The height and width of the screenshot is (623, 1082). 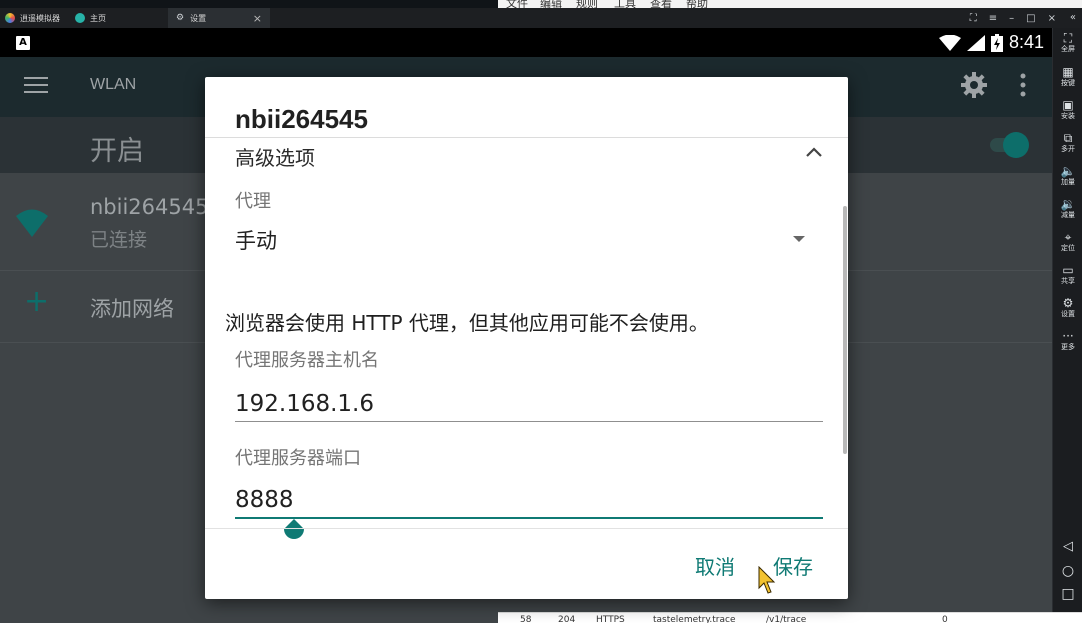 I want to click on menu-window-icon: ≡, so click(x=993, y=18).